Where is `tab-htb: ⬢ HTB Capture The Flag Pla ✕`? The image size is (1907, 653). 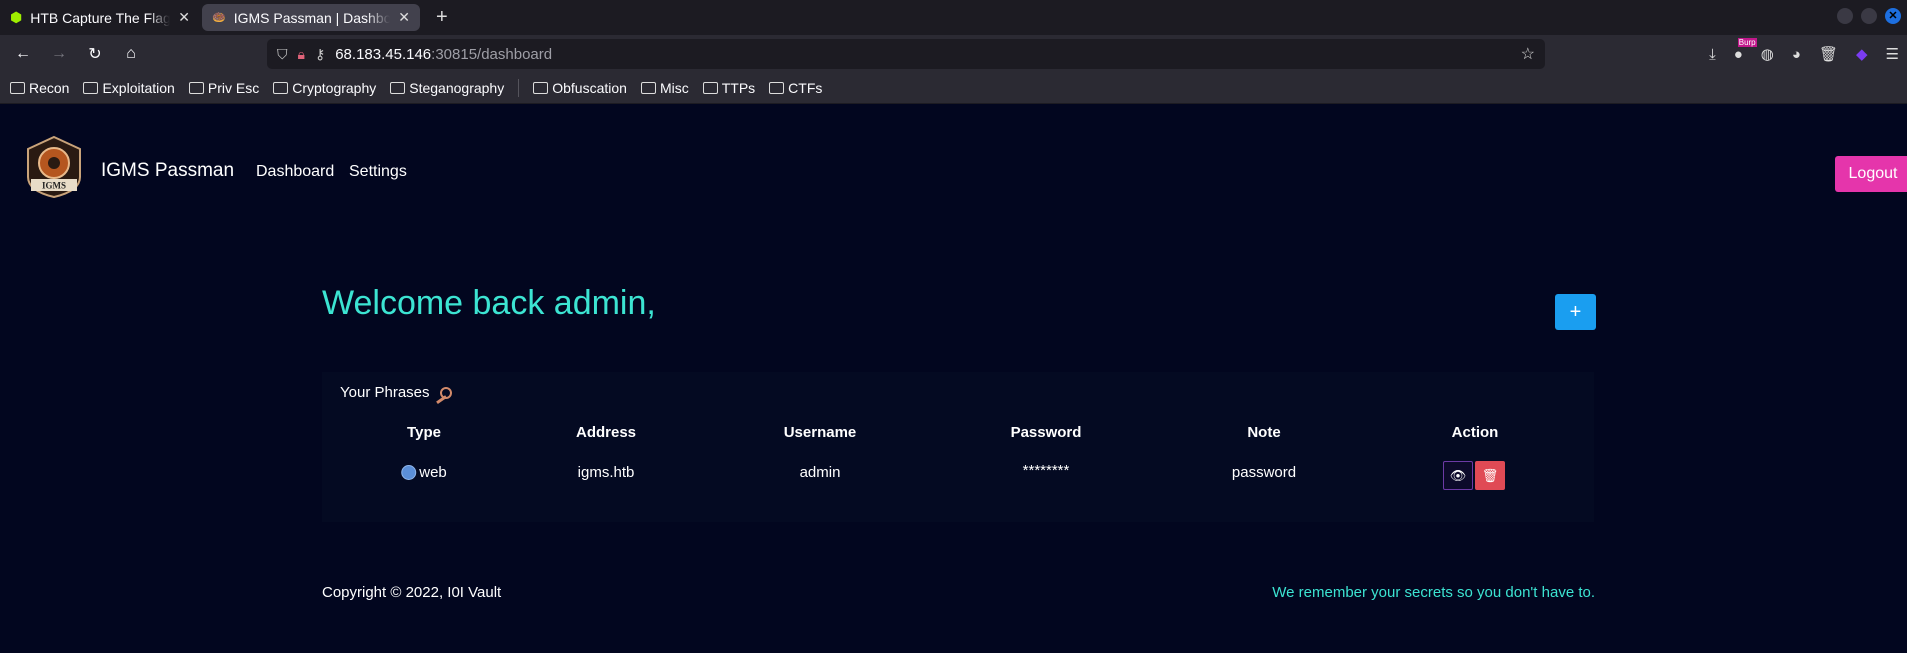 tab-htb: ⬢ HTB Capture The Flag Pla ✕ is located at coordinates (100, 17).